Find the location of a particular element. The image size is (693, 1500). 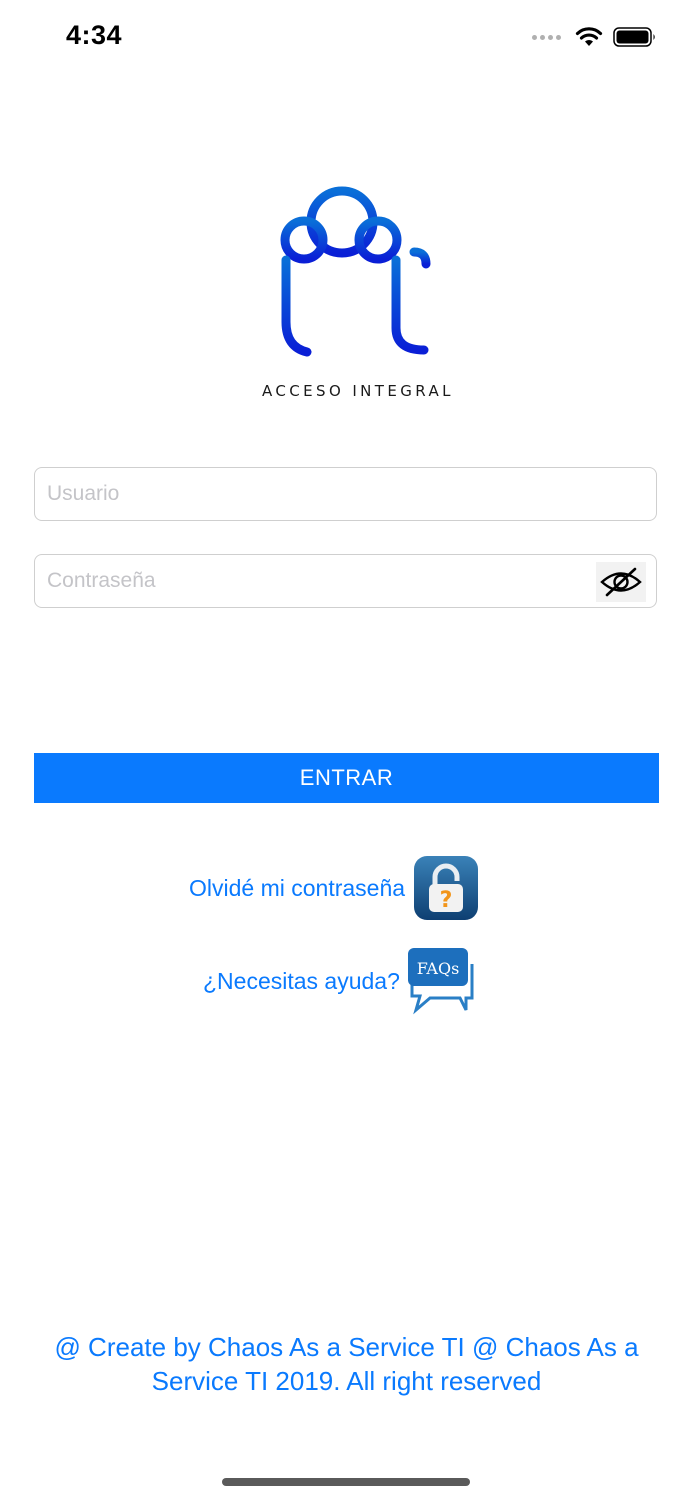

login-button: ENTRAR is located at coordinates (346, 778).